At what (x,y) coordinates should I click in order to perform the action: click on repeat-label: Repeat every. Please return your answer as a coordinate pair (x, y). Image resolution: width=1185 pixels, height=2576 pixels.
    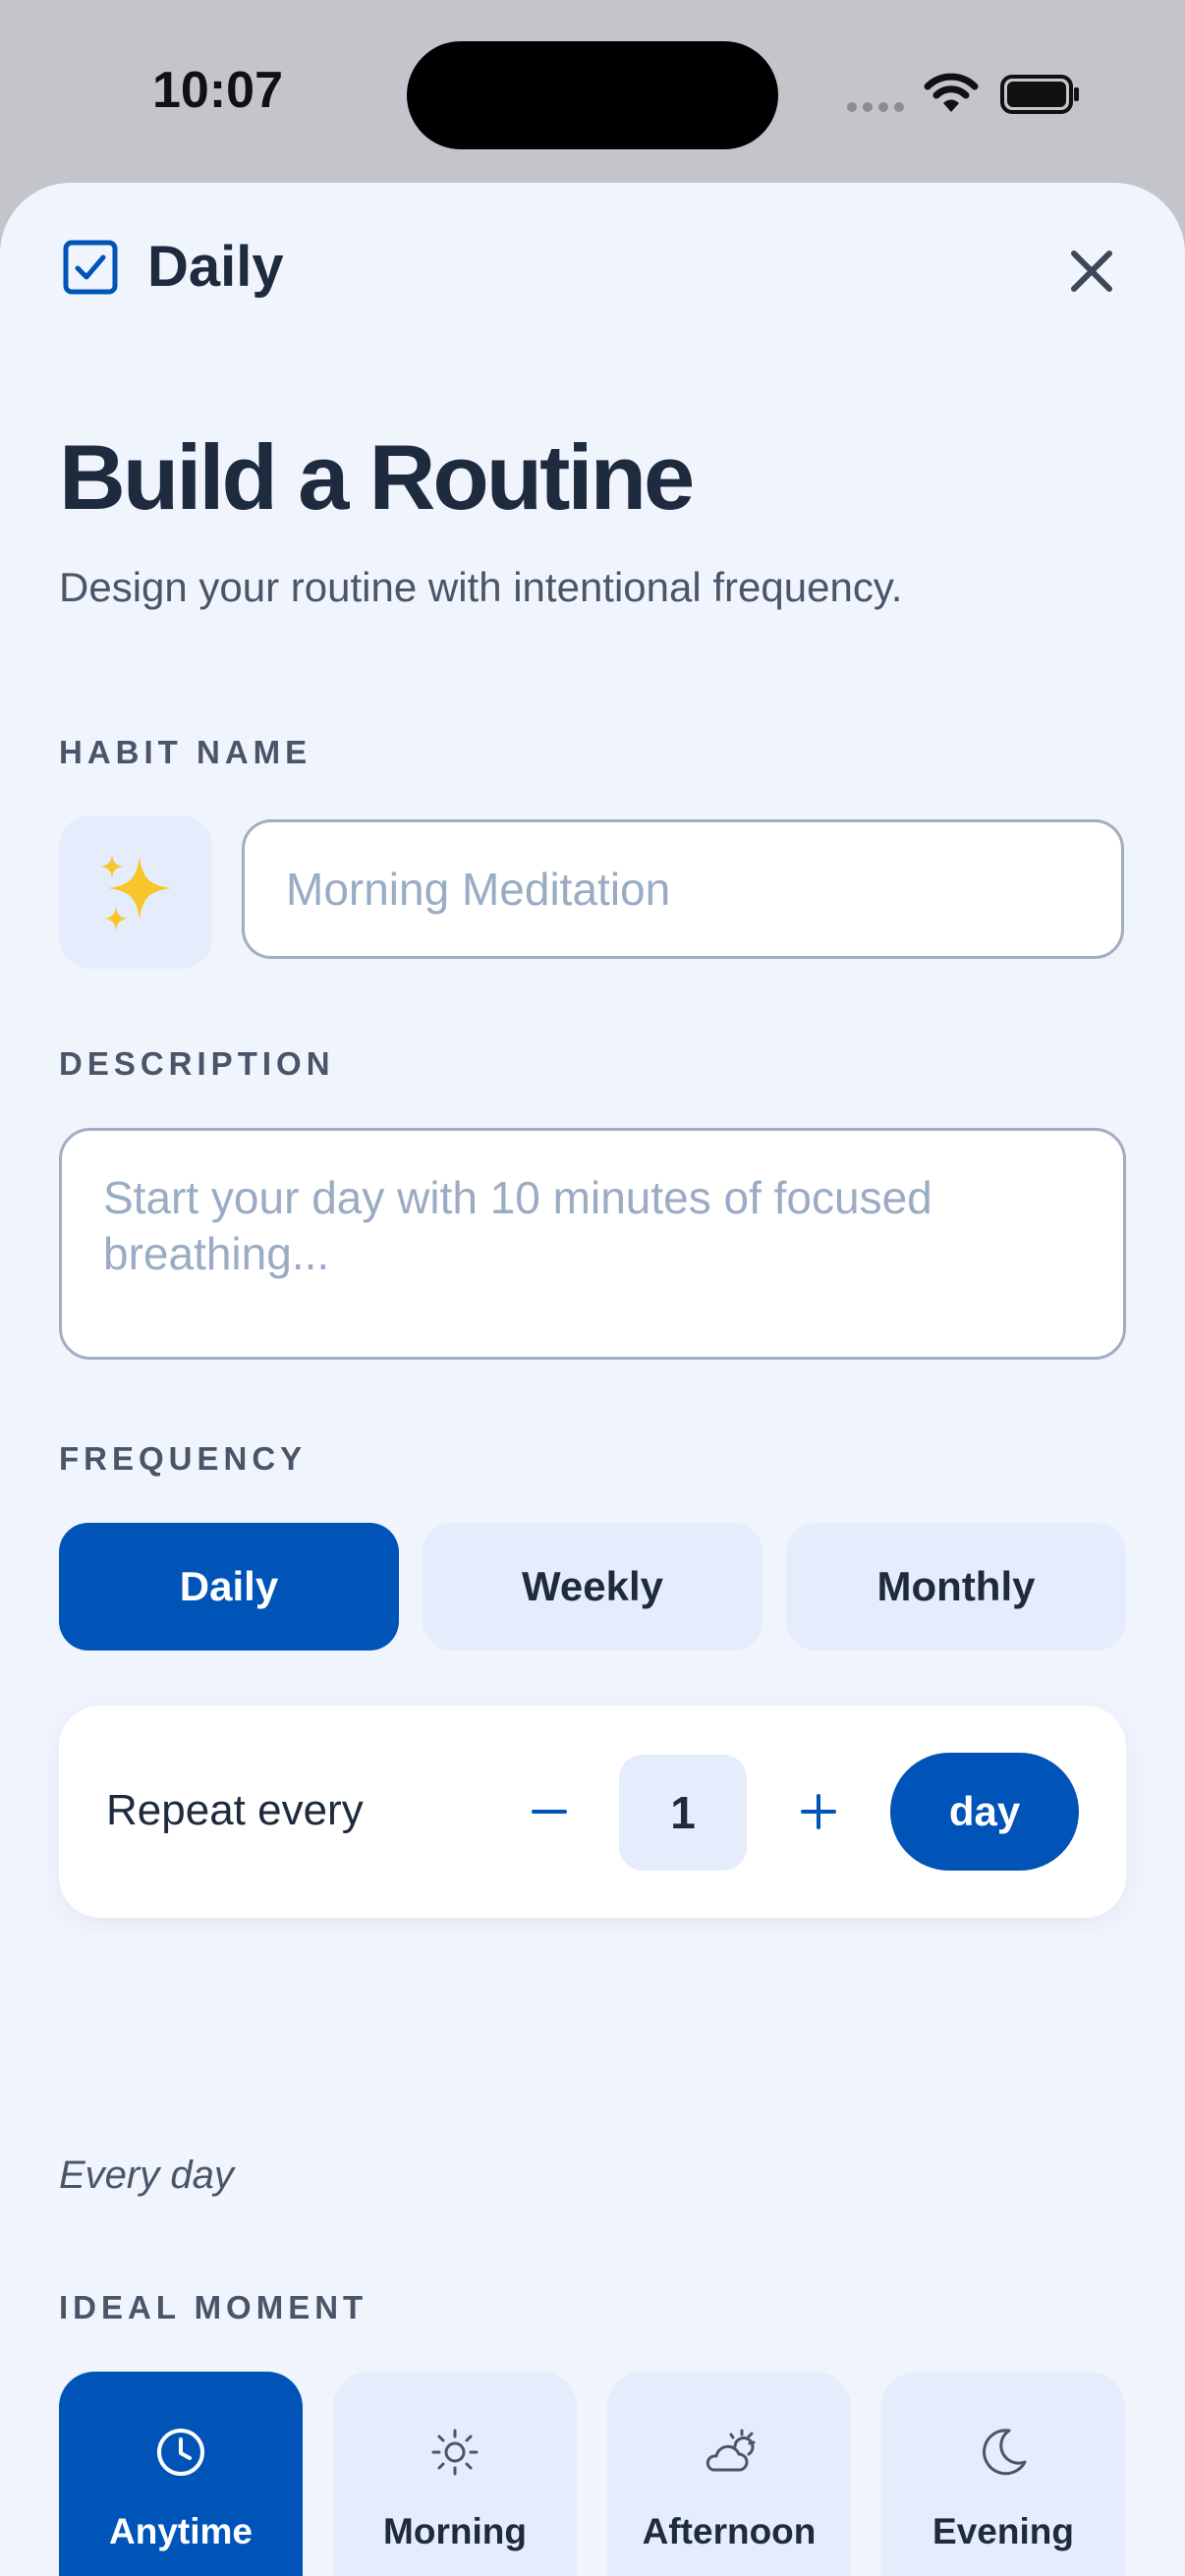
    Looking at the image, I should click on (235, 1810).